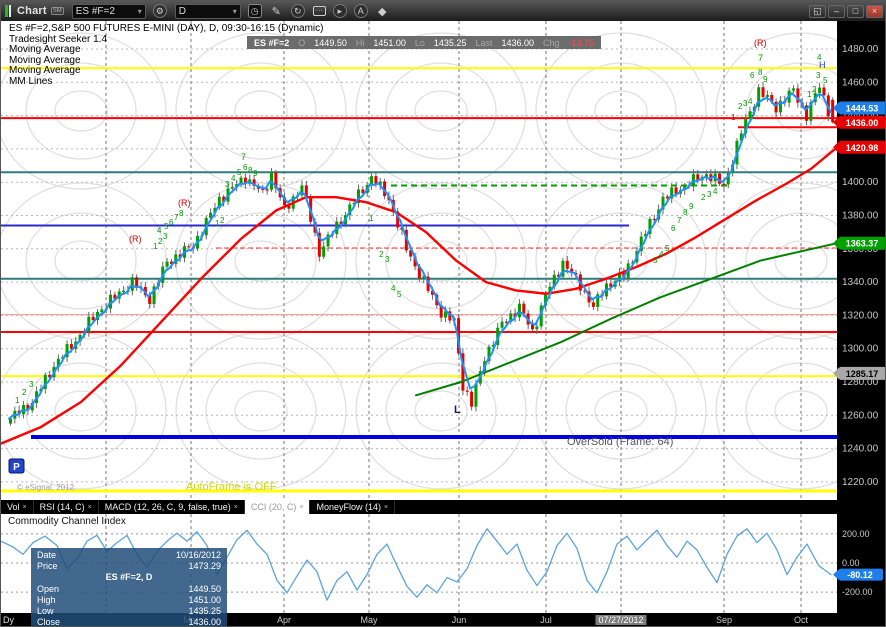  Describe the element at coordinates (49, 622) in the screenshot. I see `tooltip-close-label: Close` at that location.